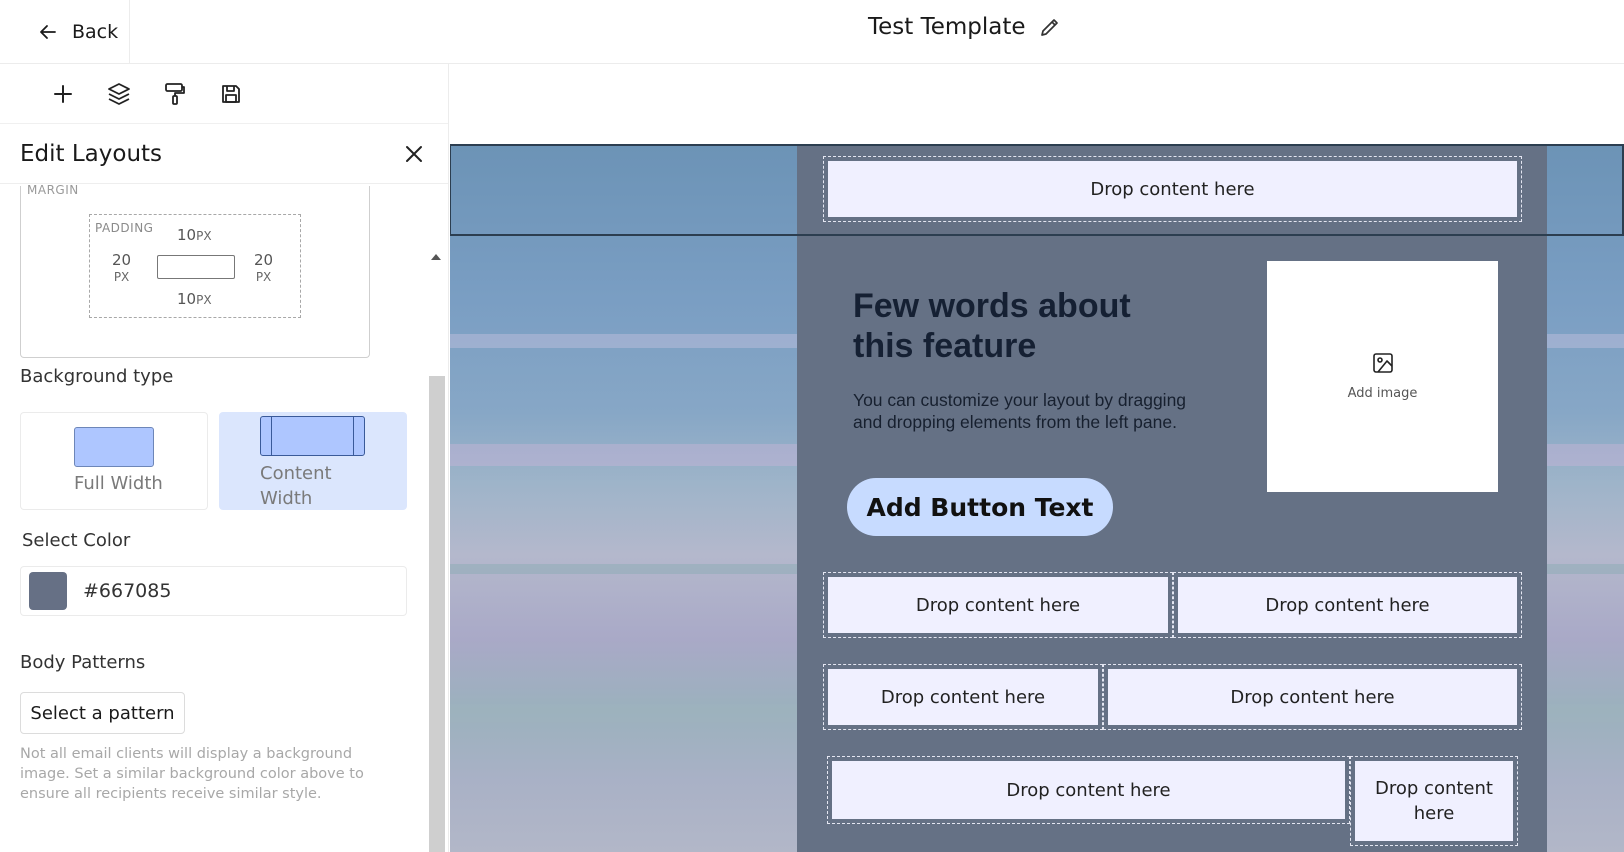 This screenshot has height=852, width=1624. I want to click on content-width-preview, so click(312, 436).